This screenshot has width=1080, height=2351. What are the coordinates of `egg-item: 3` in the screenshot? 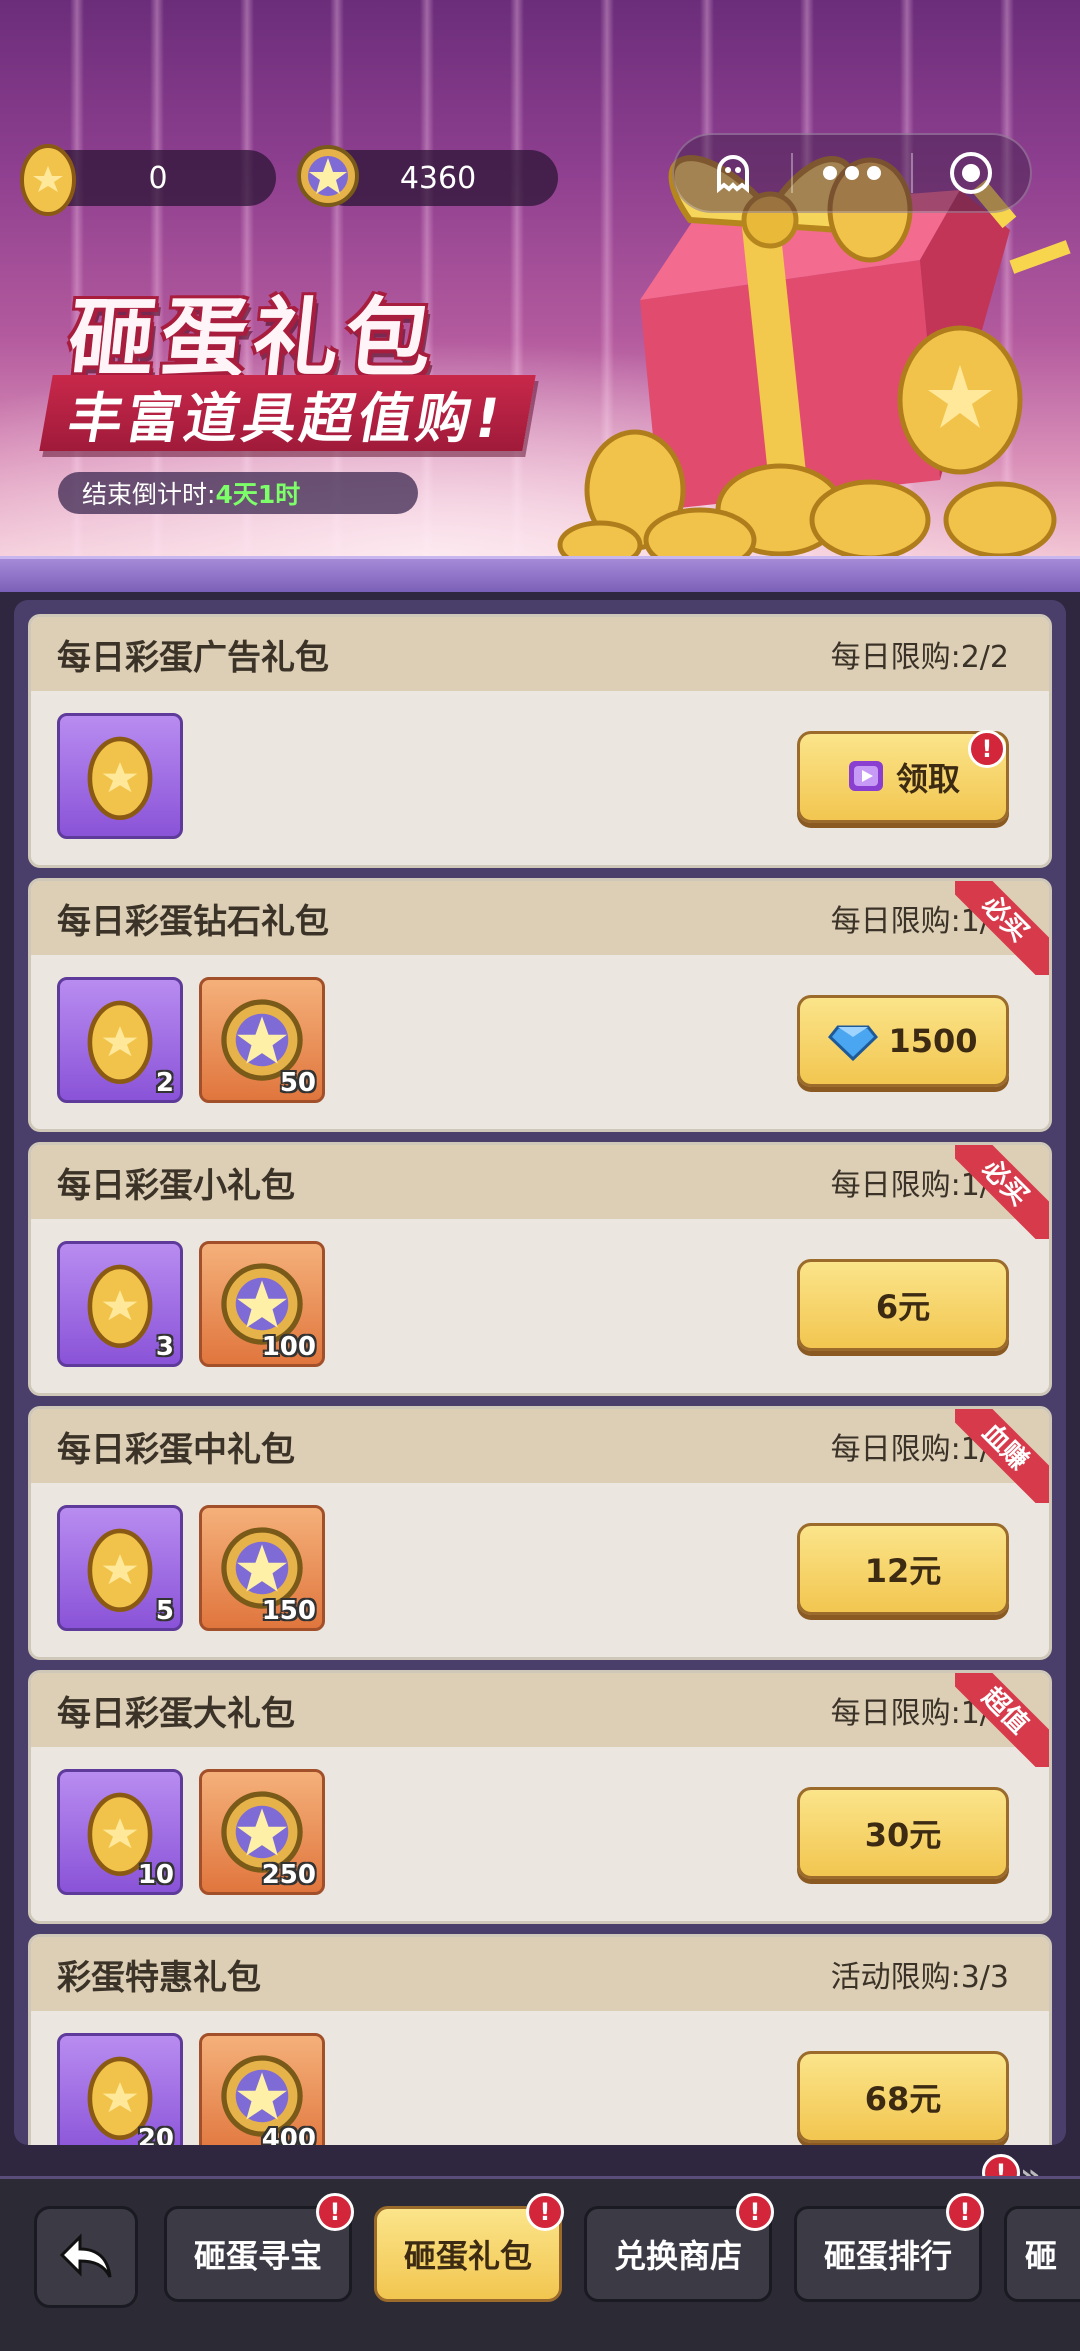 It's located at (120, 1304).